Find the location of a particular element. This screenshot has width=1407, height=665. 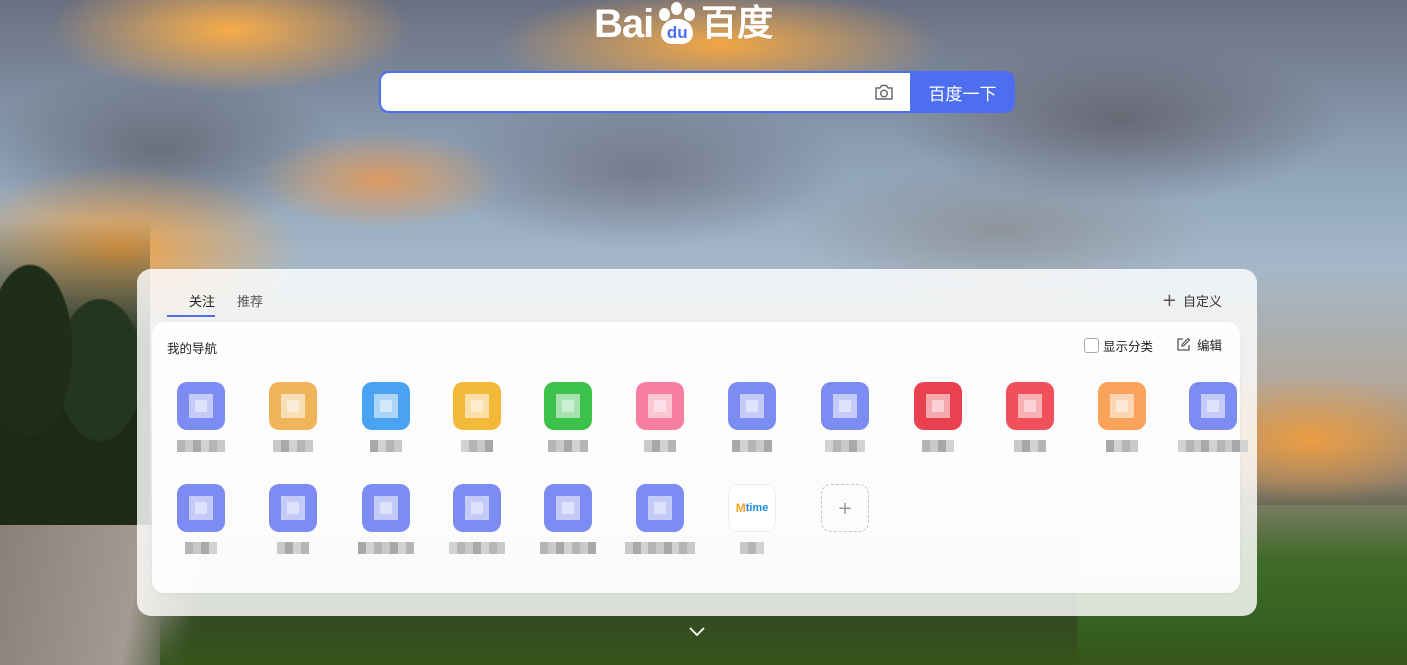

paw-text: du is located at coordinates (677, 31).